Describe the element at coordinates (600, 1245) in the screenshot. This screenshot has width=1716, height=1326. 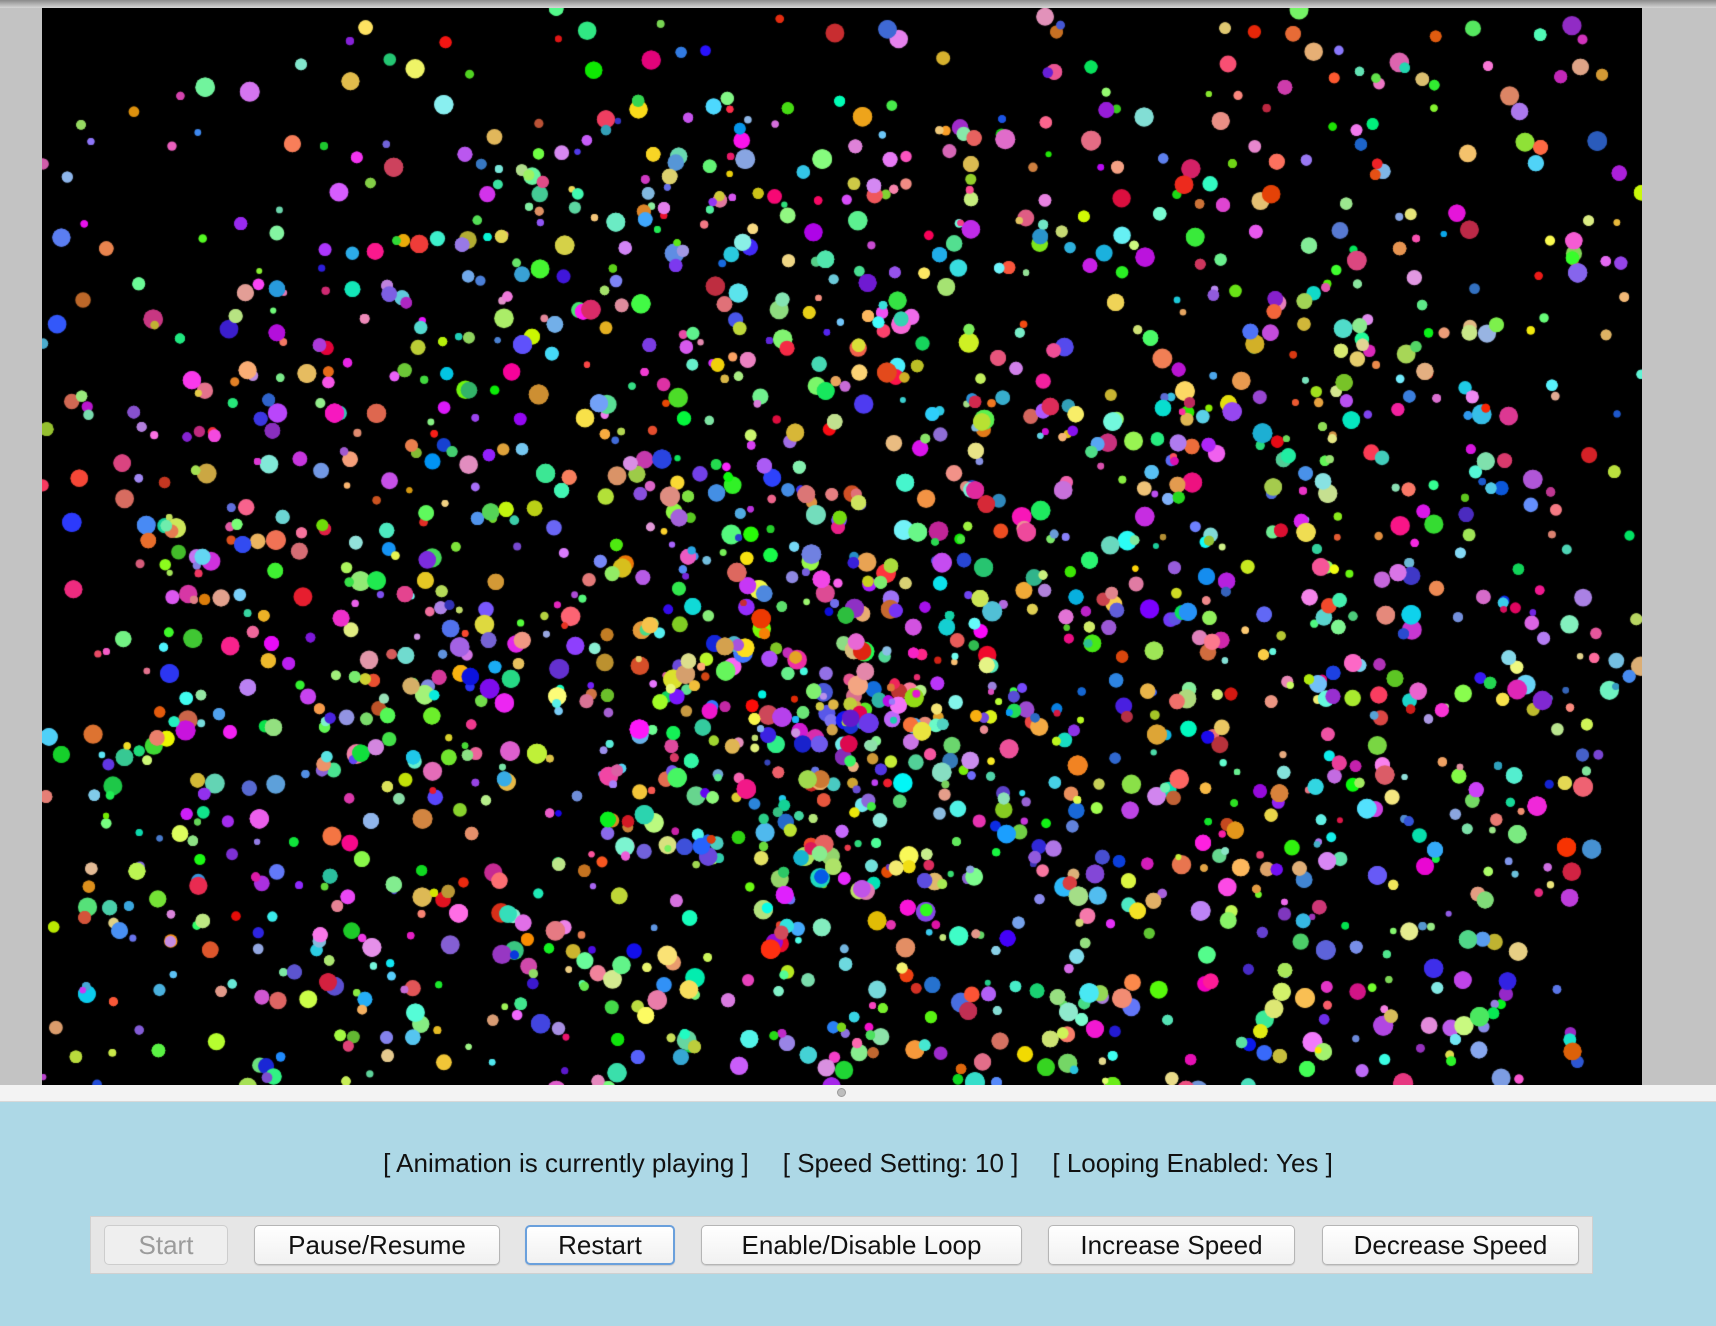
I see `restart-button: Restart` at that location.